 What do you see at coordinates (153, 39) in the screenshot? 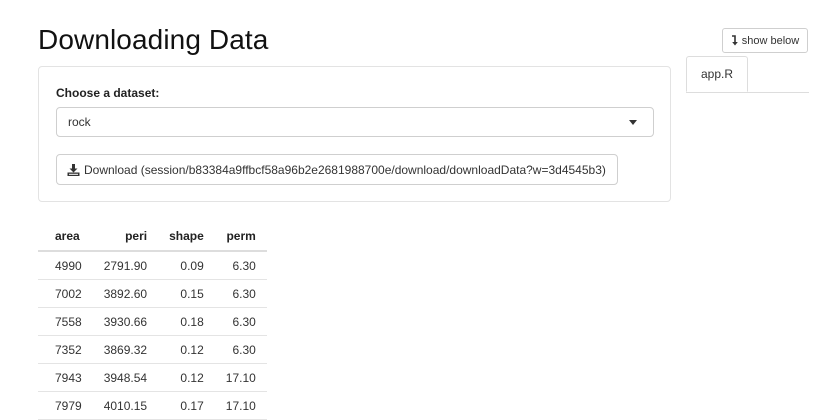
I see `page-title: Downloading Data` at bounding box center [153, 39].